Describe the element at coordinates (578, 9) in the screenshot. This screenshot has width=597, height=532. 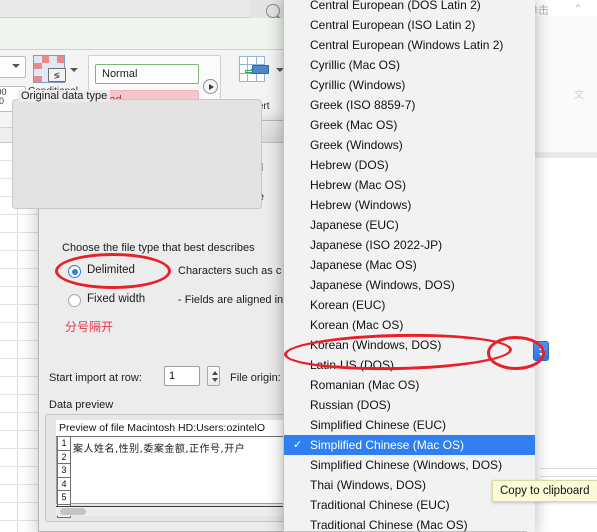
I see `chevron-up-icon: ⌃` at that location.